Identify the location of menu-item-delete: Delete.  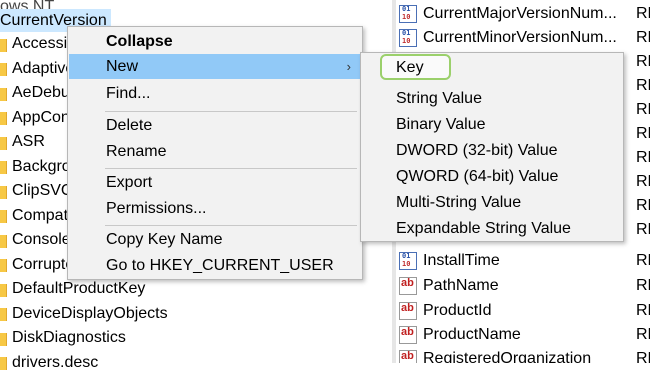
(215, 125).